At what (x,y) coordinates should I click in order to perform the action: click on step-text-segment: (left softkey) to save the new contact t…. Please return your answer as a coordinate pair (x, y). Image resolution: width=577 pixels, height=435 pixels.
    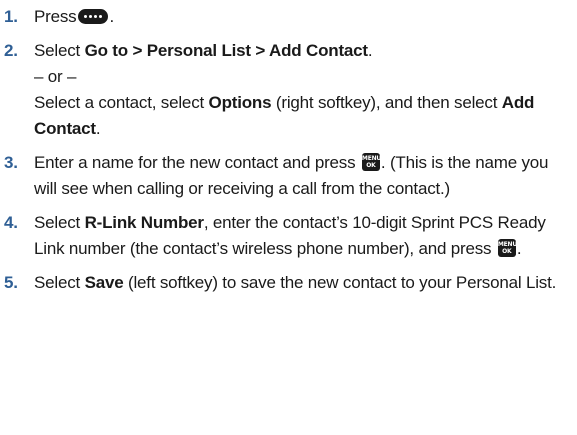
    Looking at the image, I should click on (340, 282).